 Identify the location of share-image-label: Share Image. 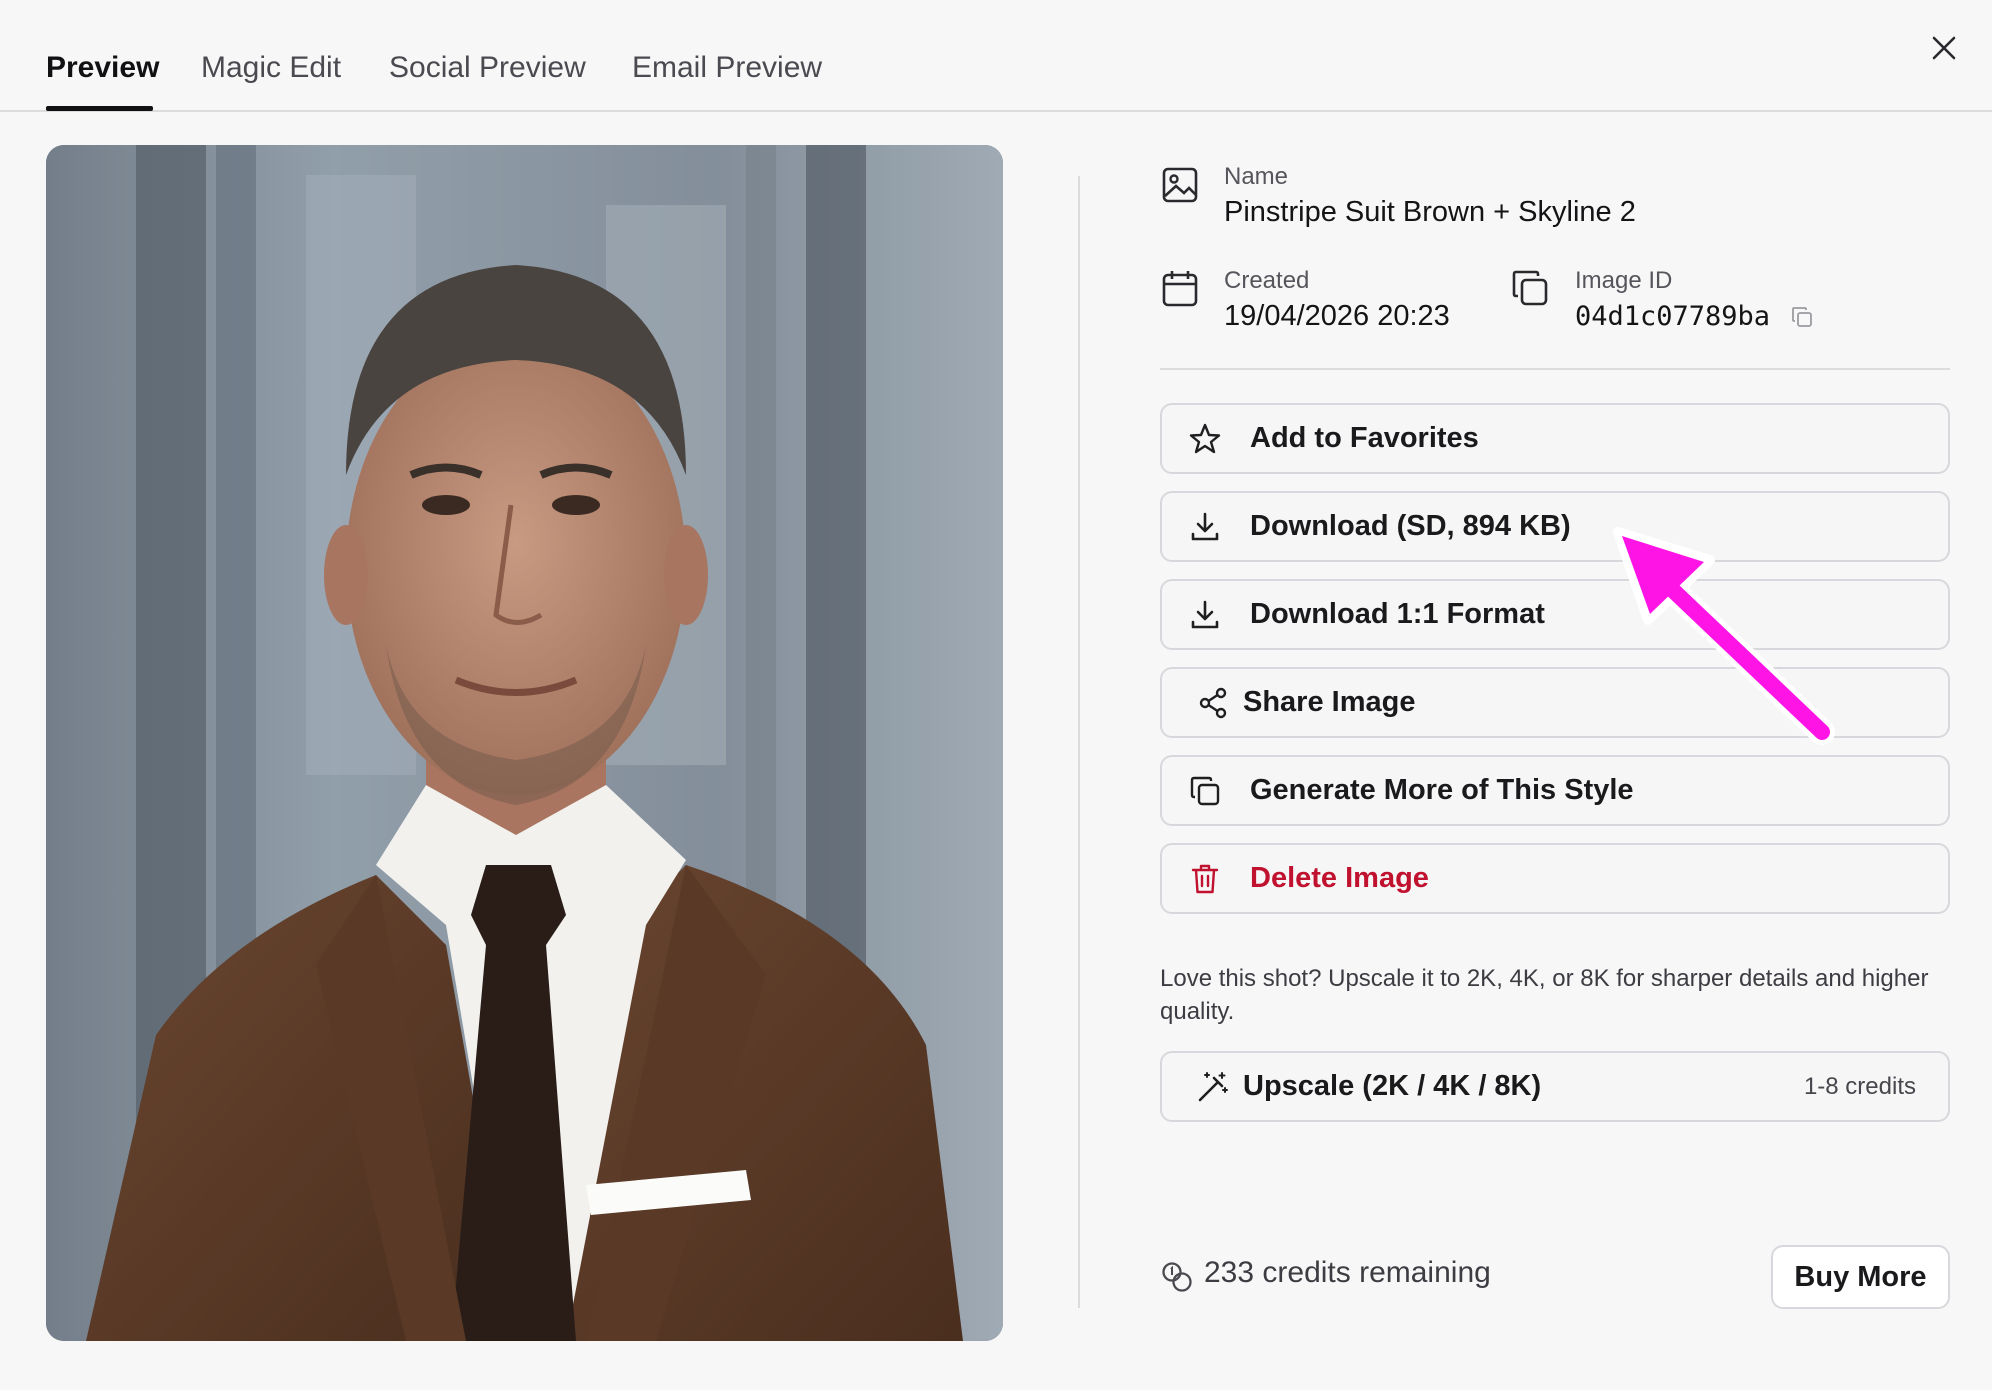
(1329, 702).